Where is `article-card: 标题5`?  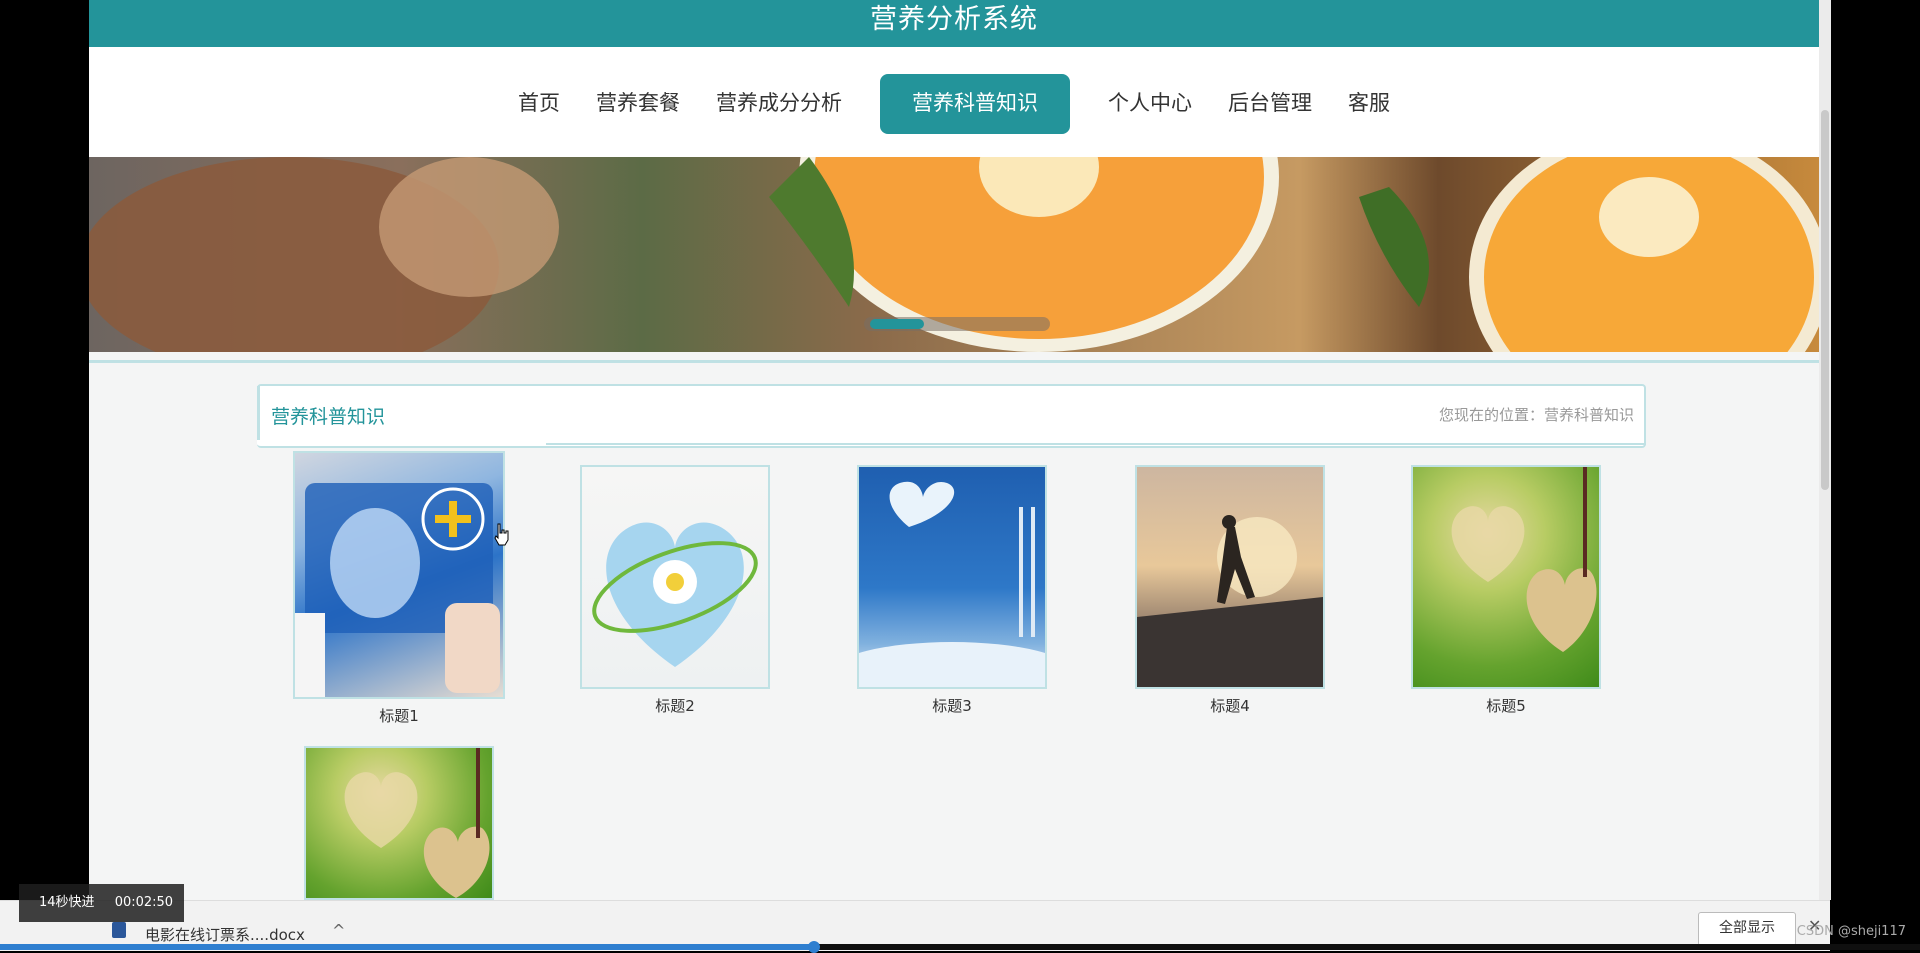 article-card: 标题5 is located at coordinates (1506, 590).